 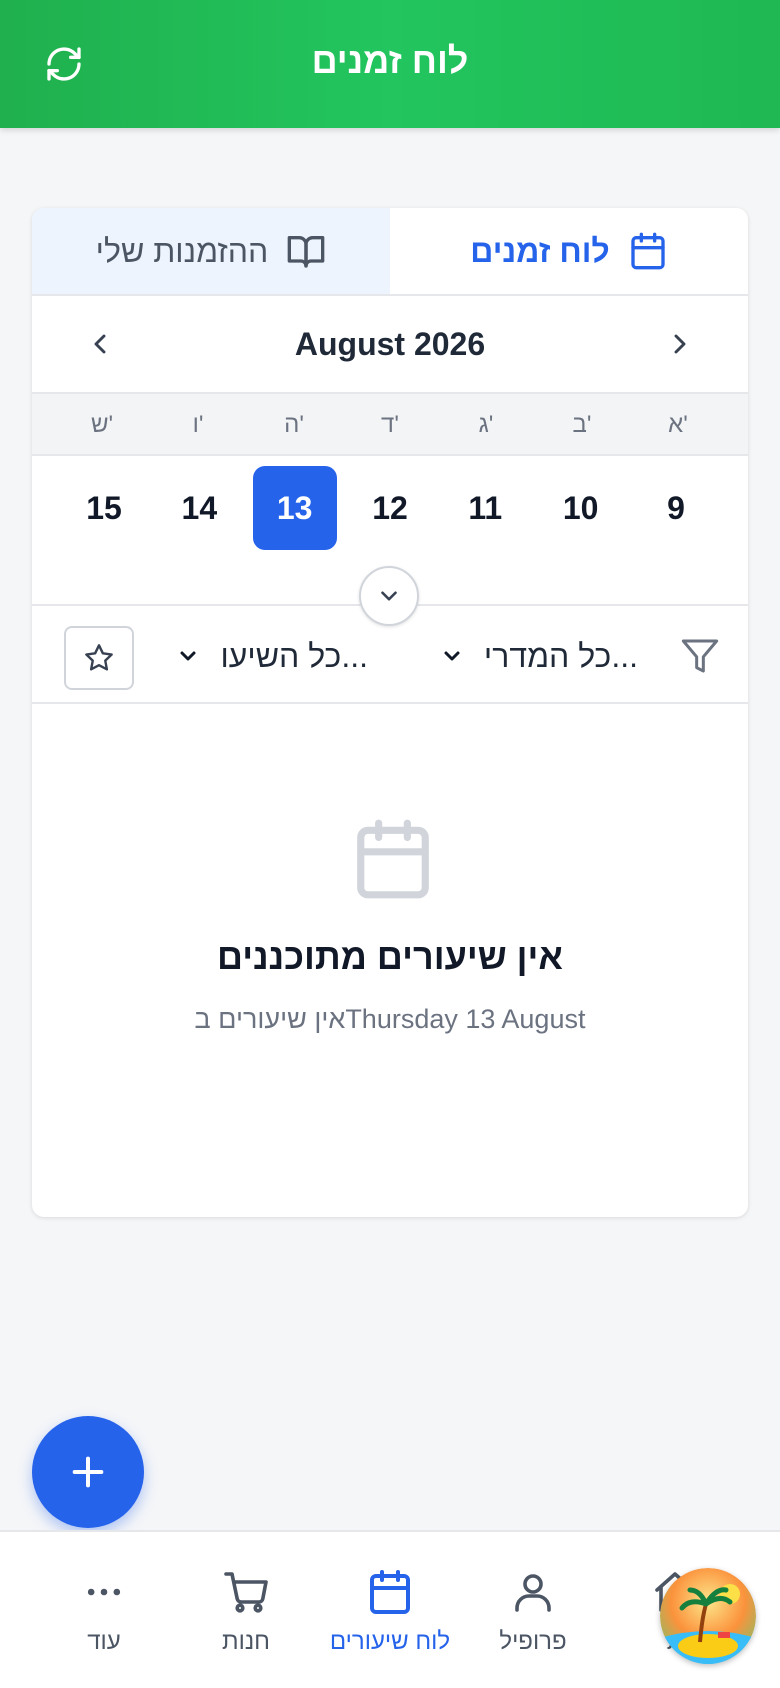 What do you see at coordinates (104, 1592) in the screenshot?
I see `more-icon` at bounding box center [104, 1592].